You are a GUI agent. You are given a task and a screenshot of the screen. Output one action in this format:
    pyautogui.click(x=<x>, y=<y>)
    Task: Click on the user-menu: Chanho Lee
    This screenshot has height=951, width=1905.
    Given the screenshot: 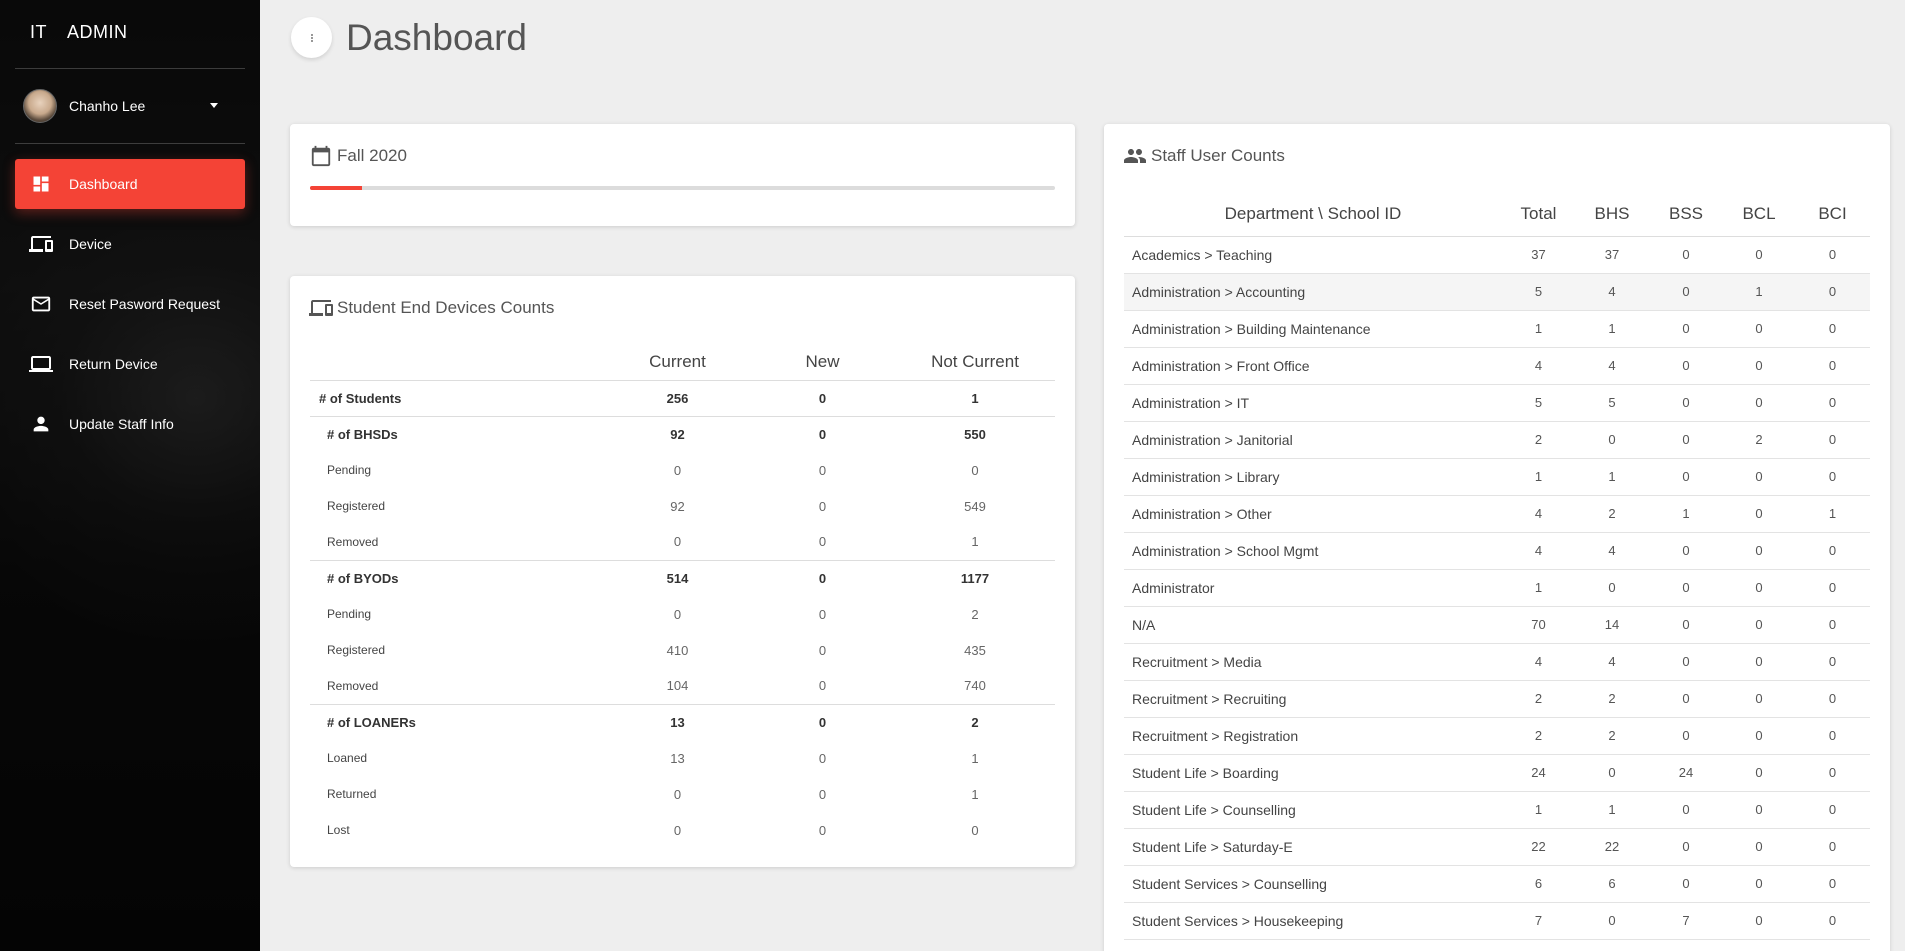 What is the action you would take?
    pyautogui.click(x=130, y=106)
    